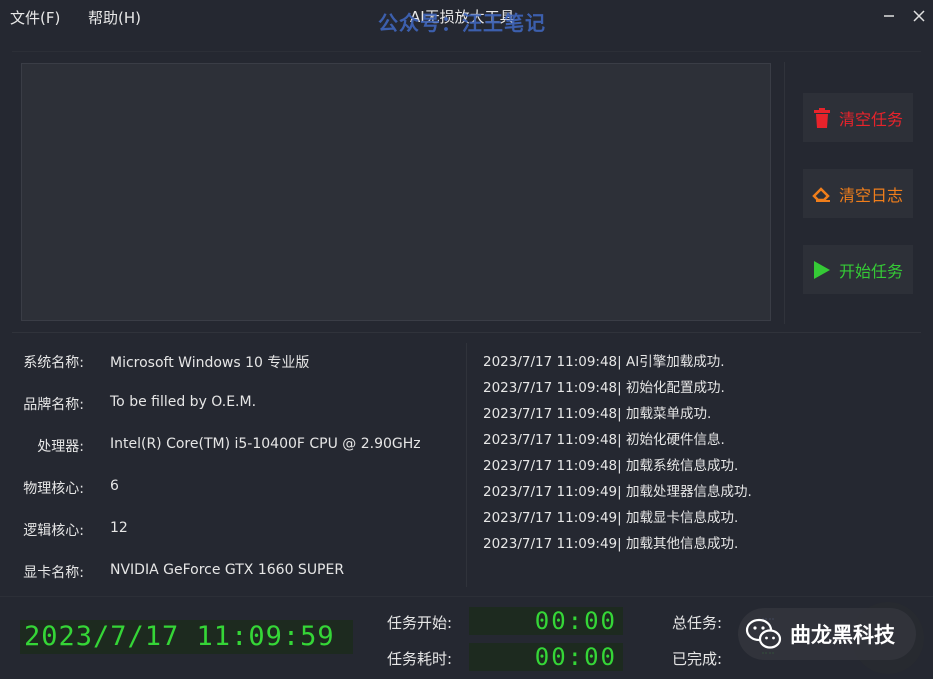  I want to click on minimize-button, so click(889, 16).